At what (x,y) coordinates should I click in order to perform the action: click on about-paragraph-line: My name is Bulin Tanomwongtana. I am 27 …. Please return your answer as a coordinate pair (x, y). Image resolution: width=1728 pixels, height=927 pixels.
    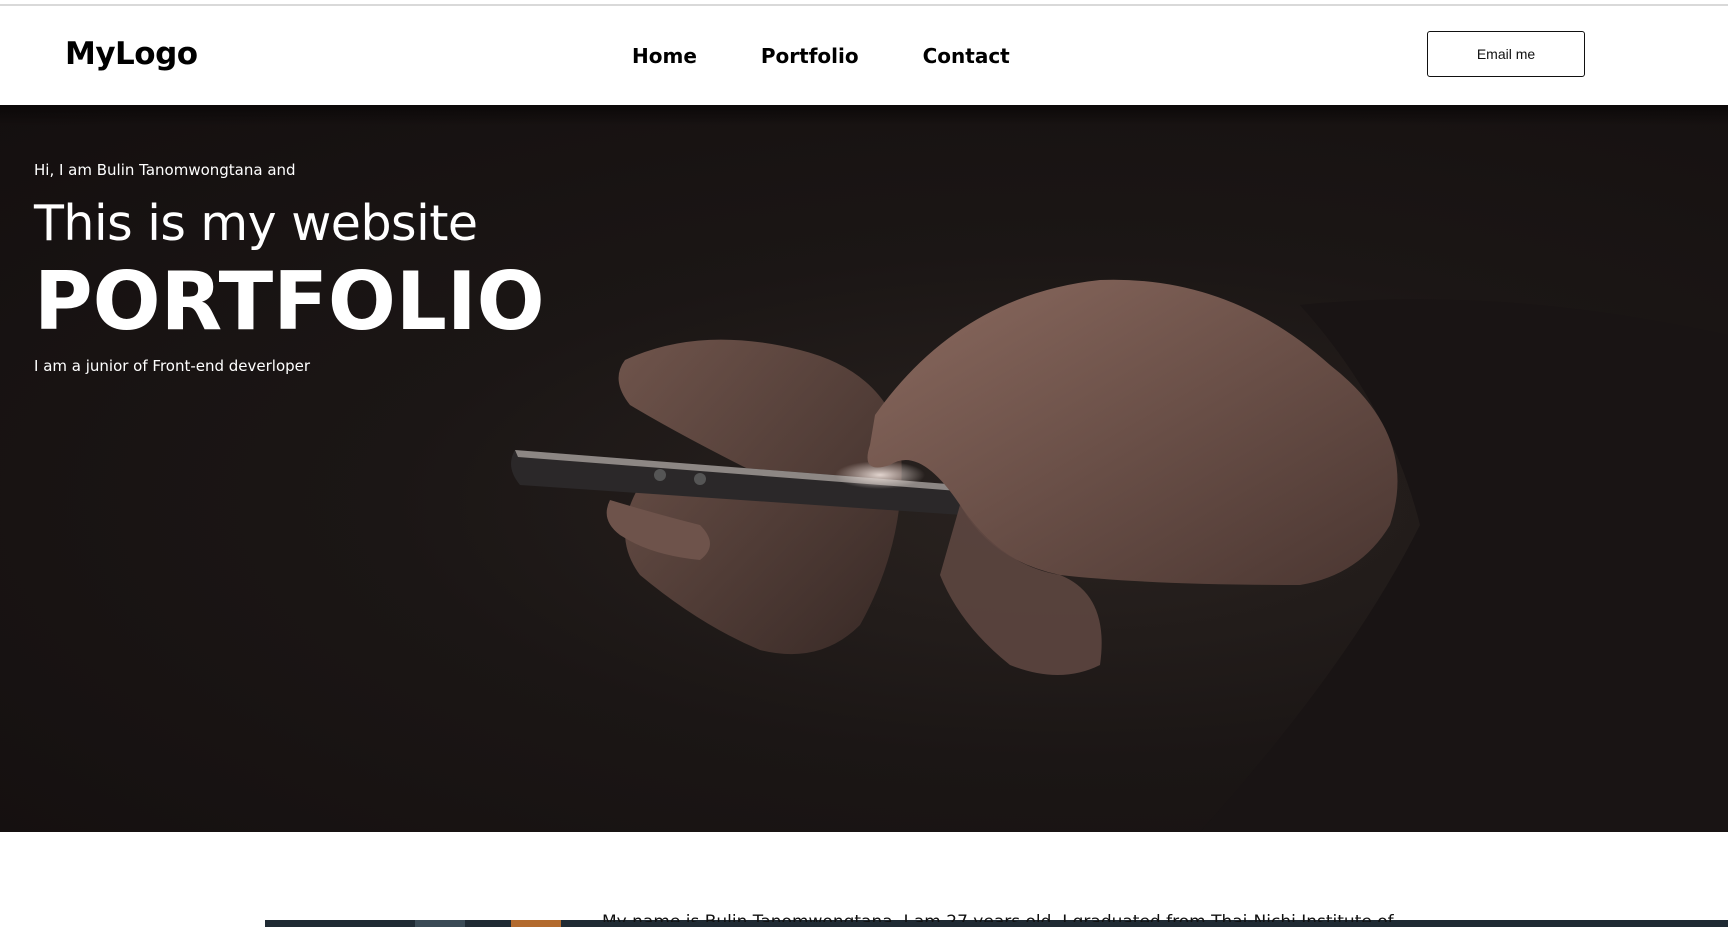
    Looking at the image, I should click on (998, 917).